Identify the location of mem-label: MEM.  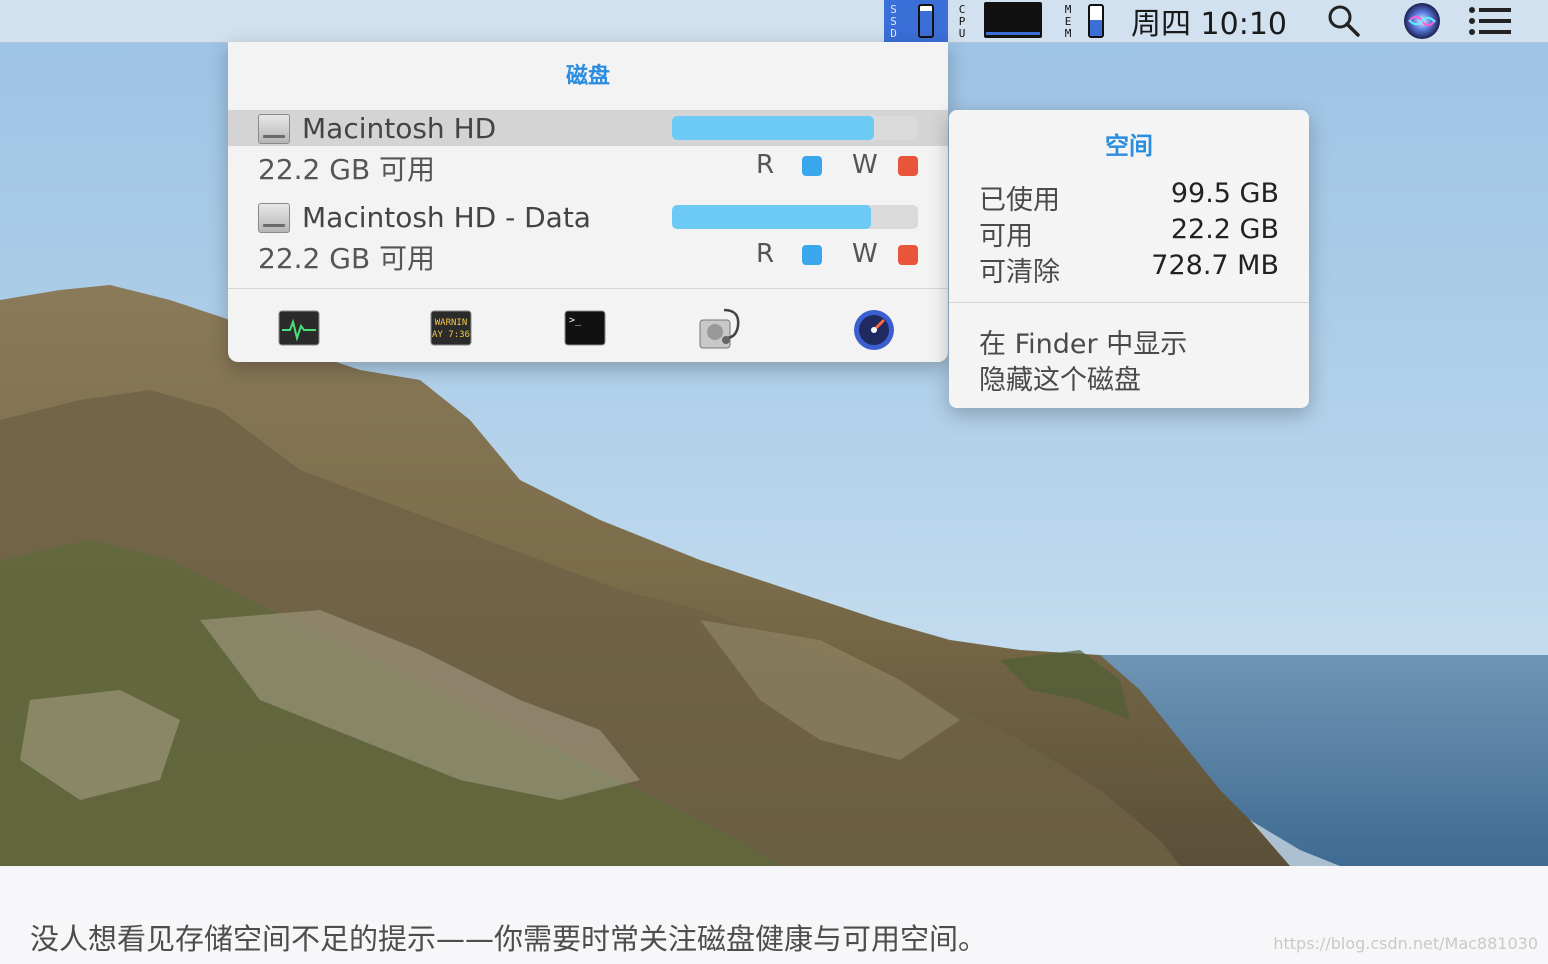
(1068, 21).